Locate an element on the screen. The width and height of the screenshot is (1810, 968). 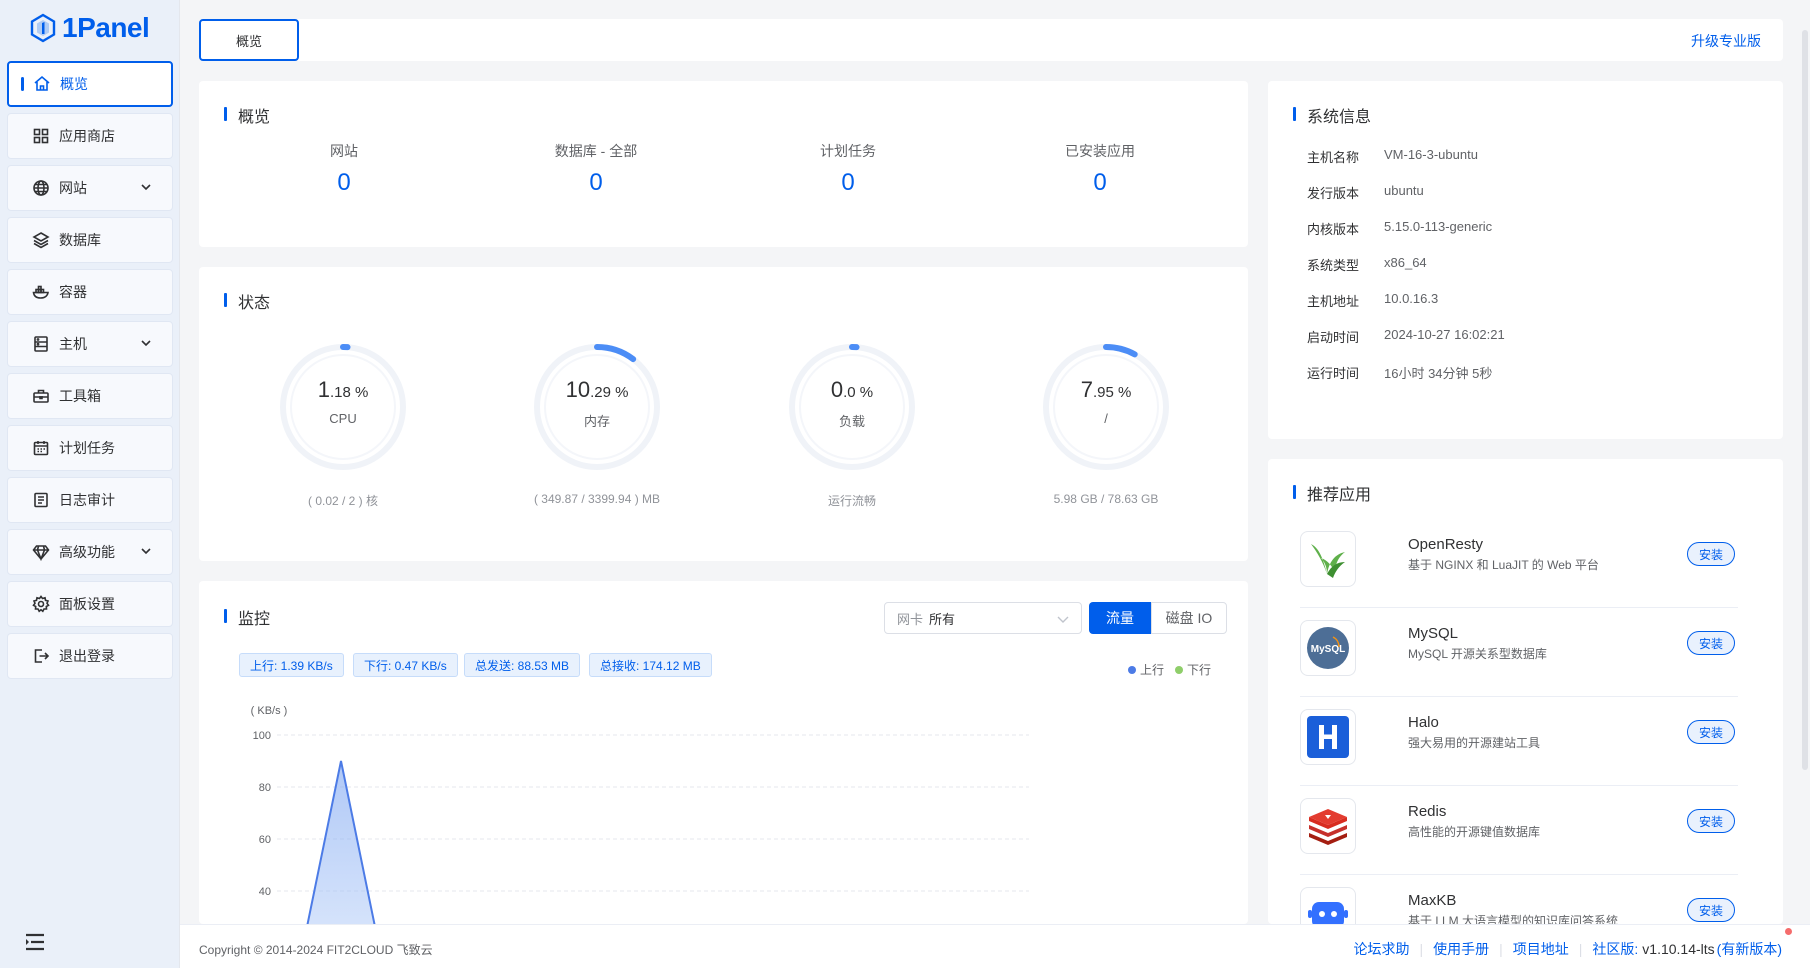
select-value: 所有 is located at coordinates (942, 619).